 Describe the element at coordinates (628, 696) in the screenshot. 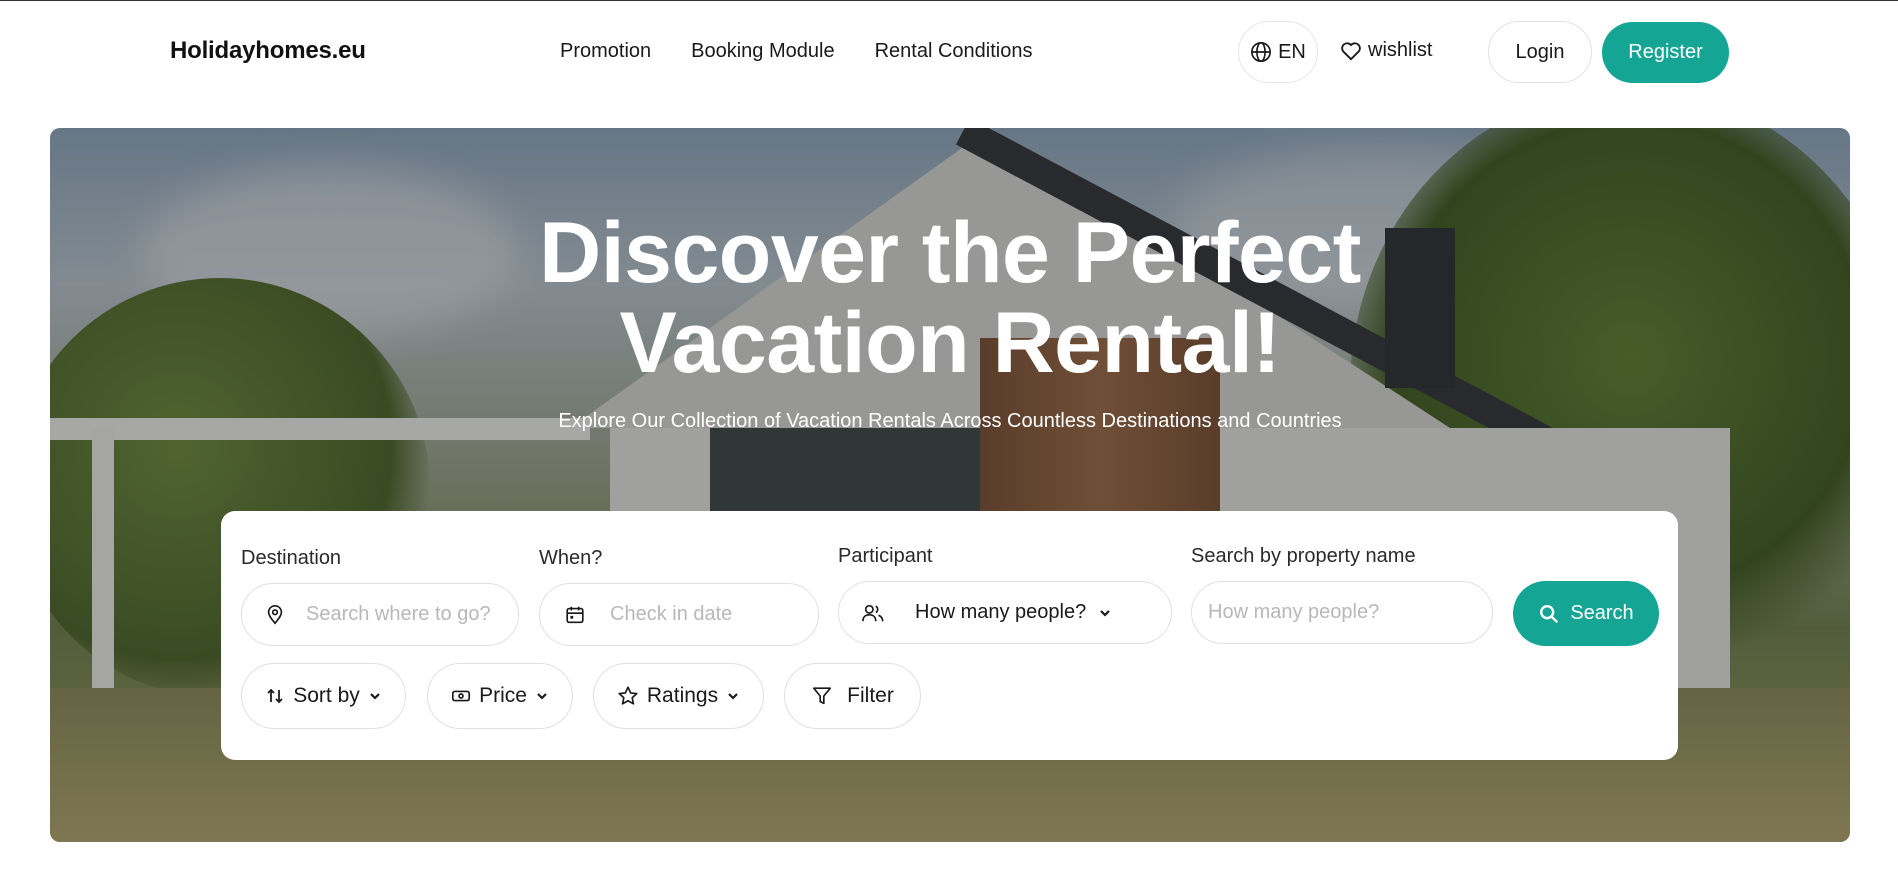

I see `star-icon` at that location.